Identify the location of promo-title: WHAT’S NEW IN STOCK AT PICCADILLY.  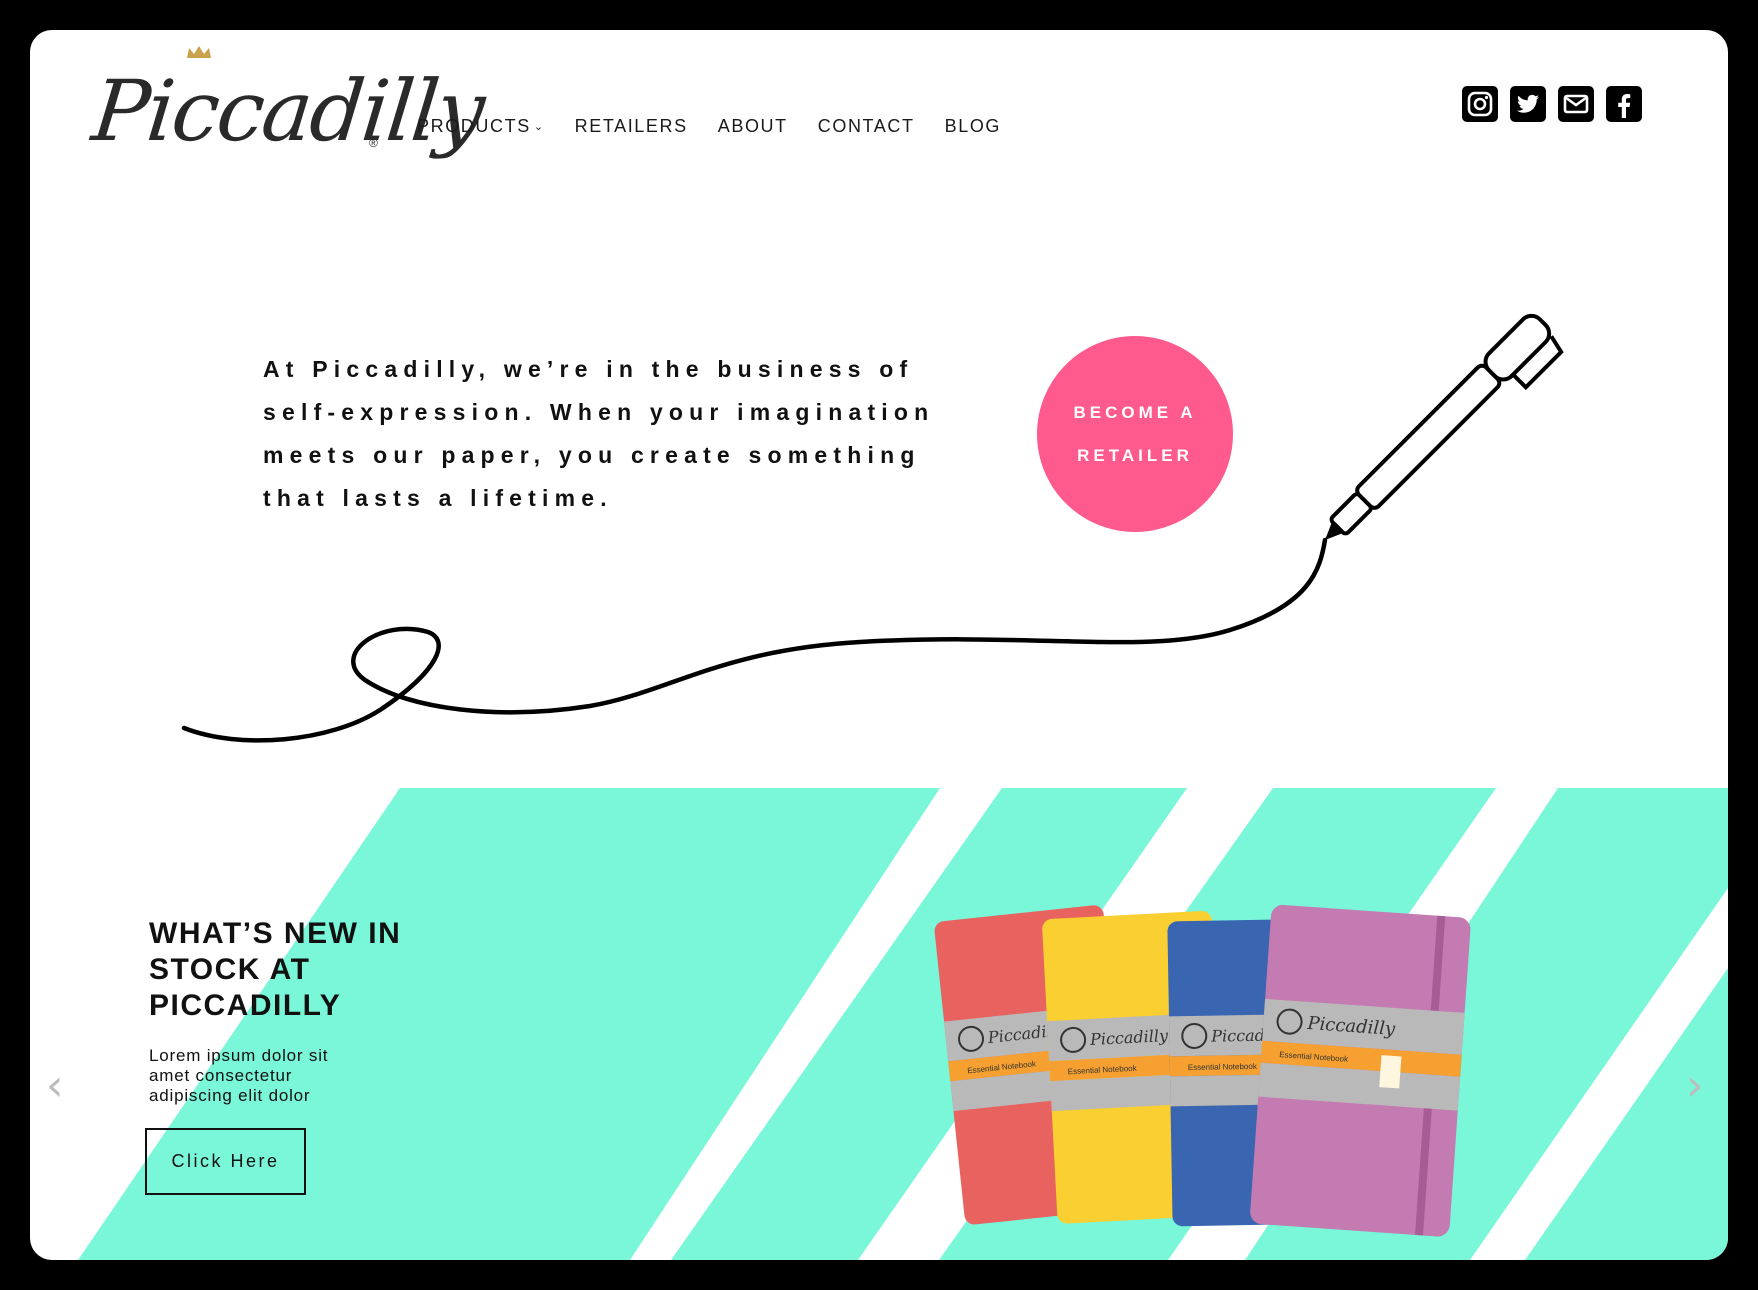
(275, 969).